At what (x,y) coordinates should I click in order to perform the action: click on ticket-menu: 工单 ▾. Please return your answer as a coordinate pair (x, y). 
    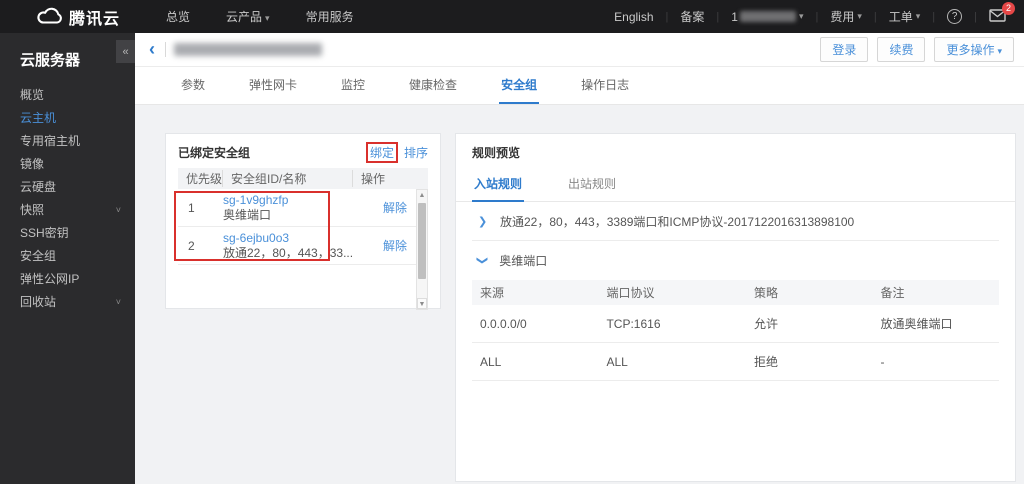
    Looking at the image, I should click on (905, 16).